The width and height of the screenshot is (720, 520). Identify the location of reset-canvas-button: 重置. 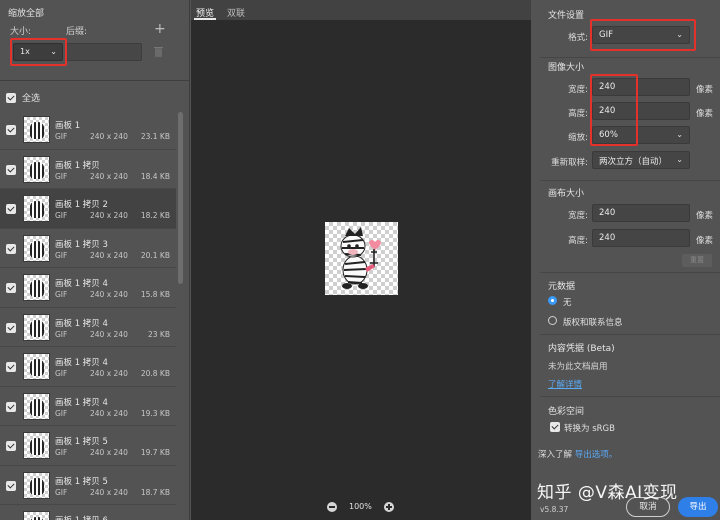
(697, 260).